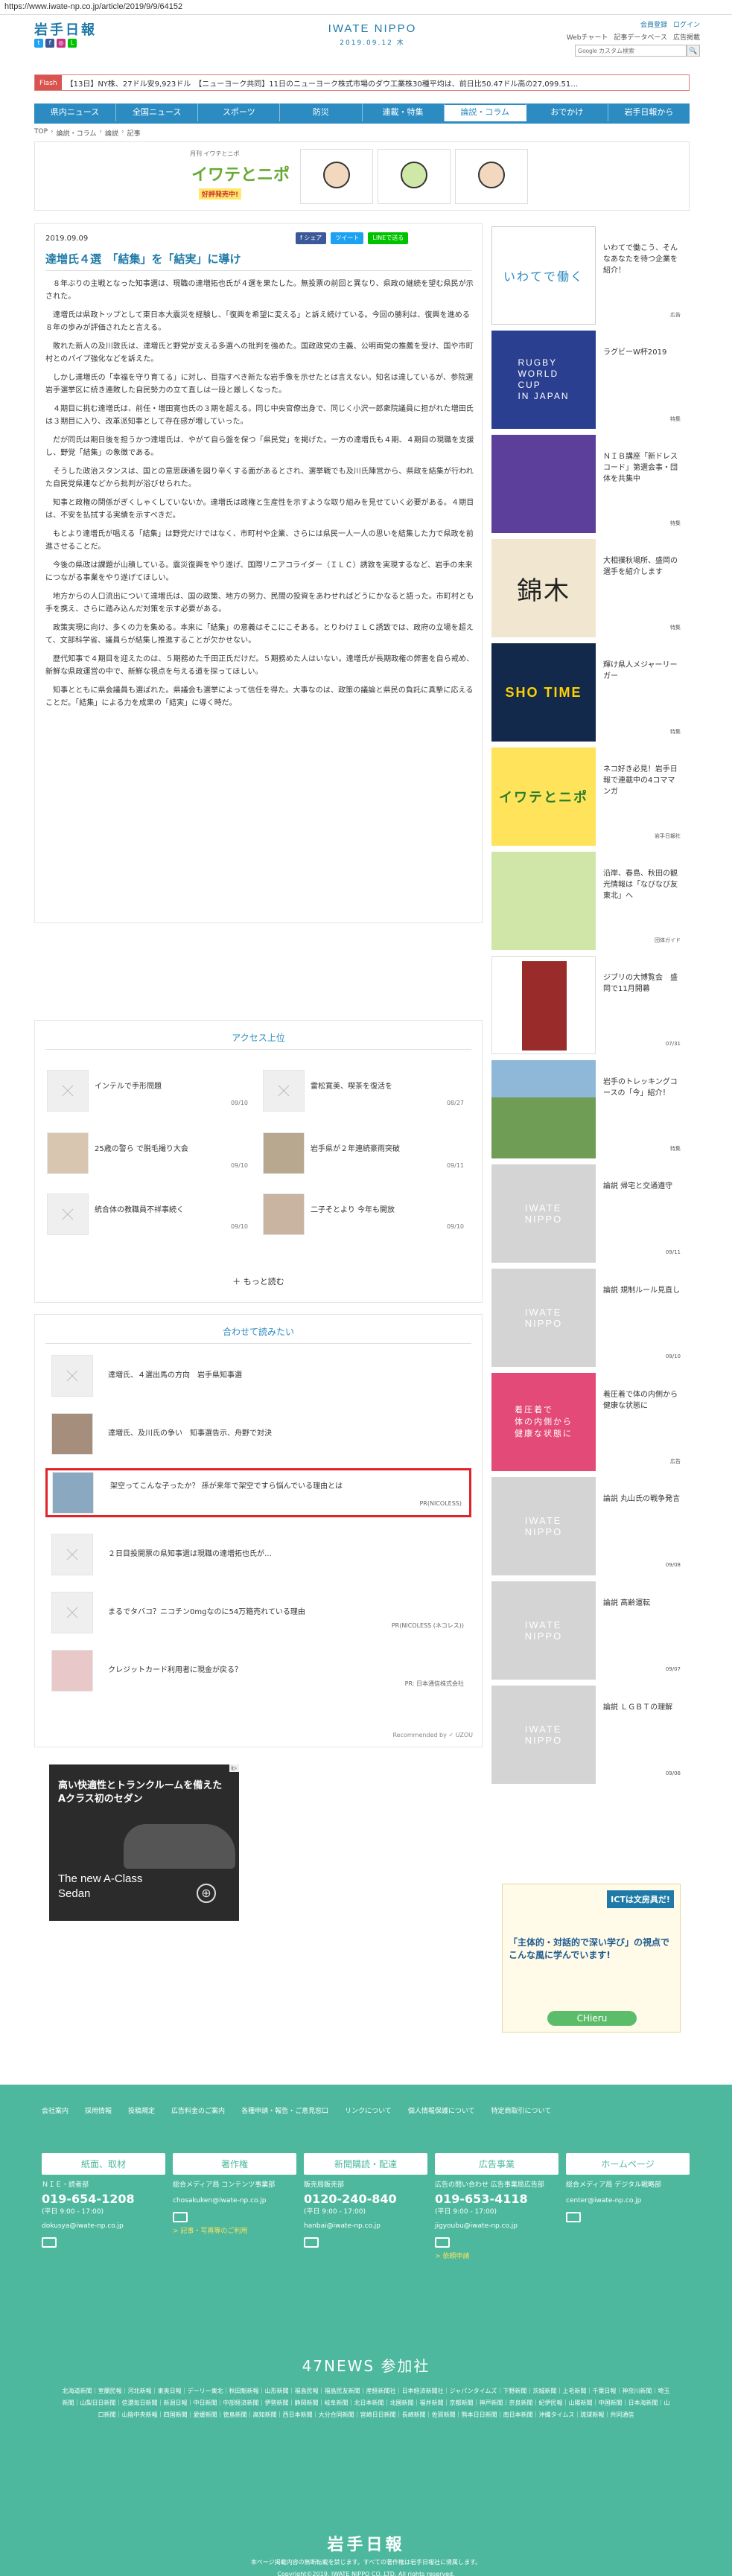  Describe the element at coordinates (258, 1434) in the screenshot. I see `related-item: 達増氏、及川氏の争い 知事選告示、舟野で対決` at that location.